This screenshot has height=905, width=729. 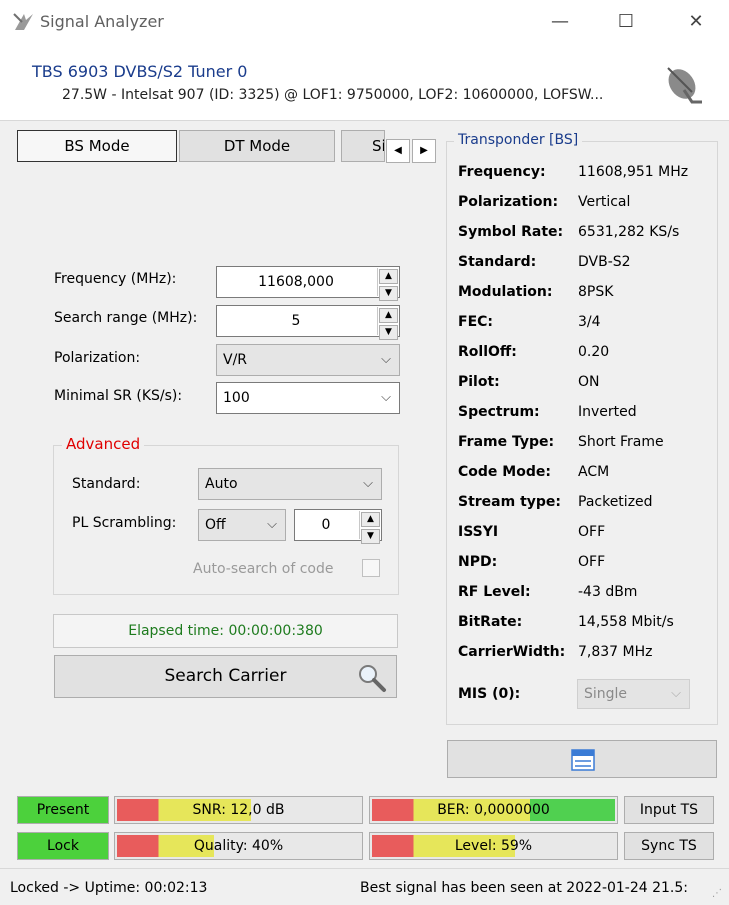 What do you see at coordinates (338, 526) in the screenshot?
I see `pl-code-input: 0 ▲ ▼` at bounding box center [338, 526].